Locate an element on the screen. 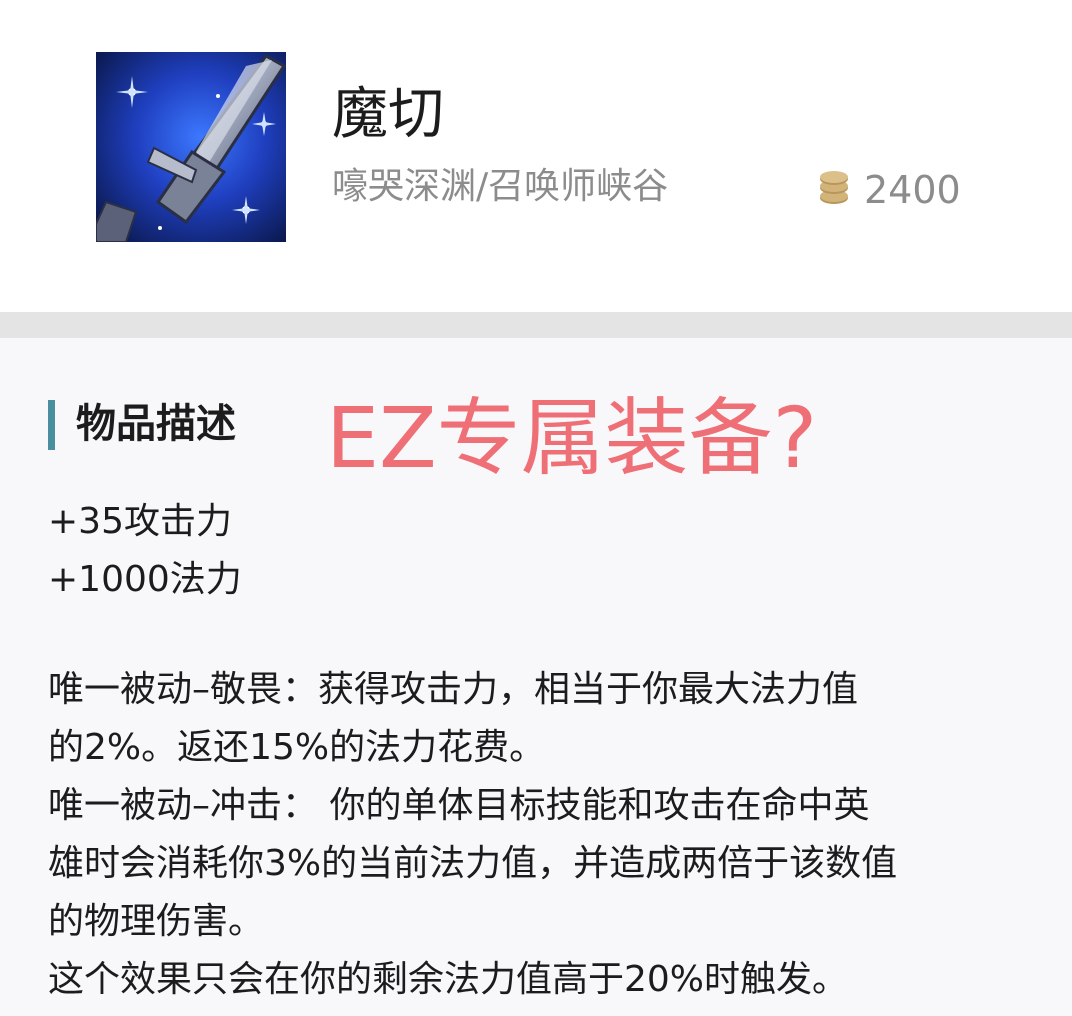 Image resolution: width=1072 pixels, height=1016 pixels. description-line: 的物理伤害。 is located at coordinates (156, 921).